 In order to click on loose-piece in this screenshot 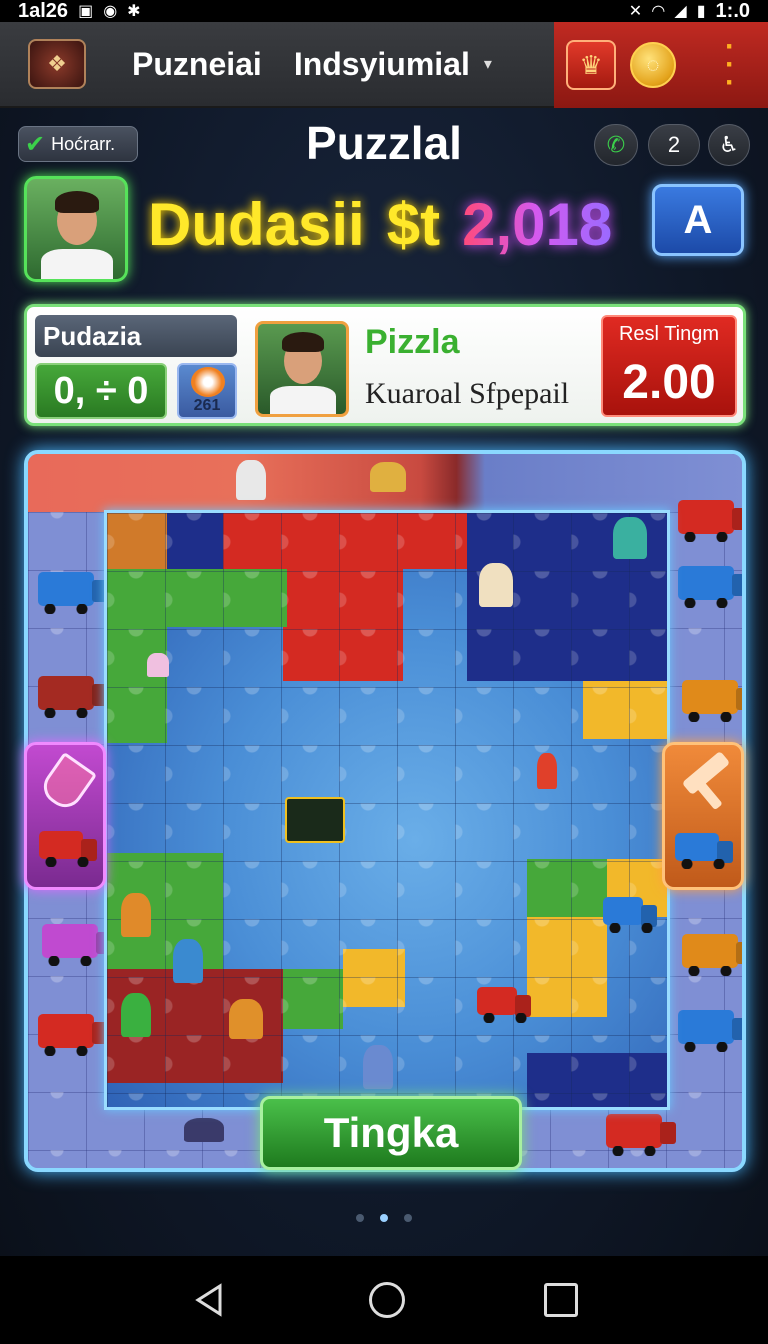, I will do `click(315, 820)`.